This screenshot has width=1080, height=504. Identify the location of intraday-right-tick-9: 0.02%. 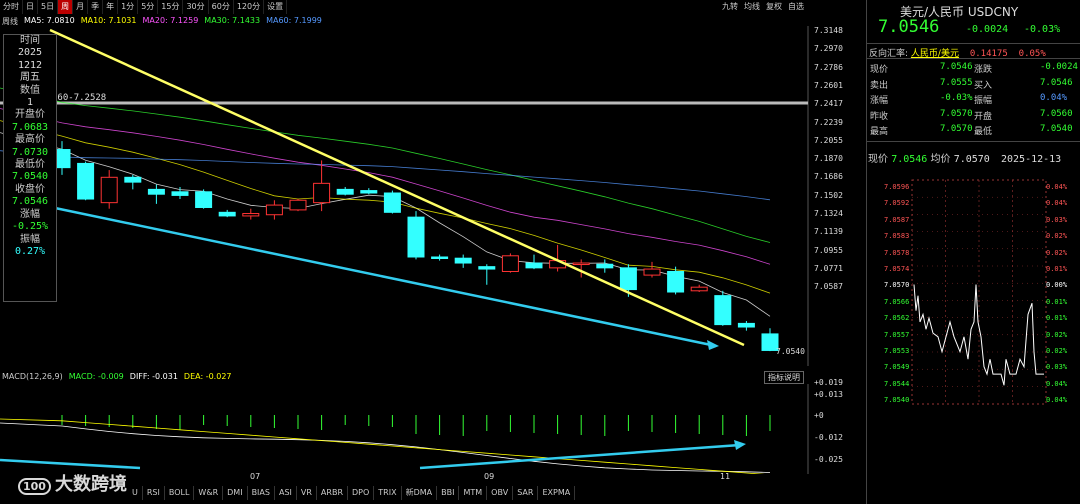
(1057, 334).